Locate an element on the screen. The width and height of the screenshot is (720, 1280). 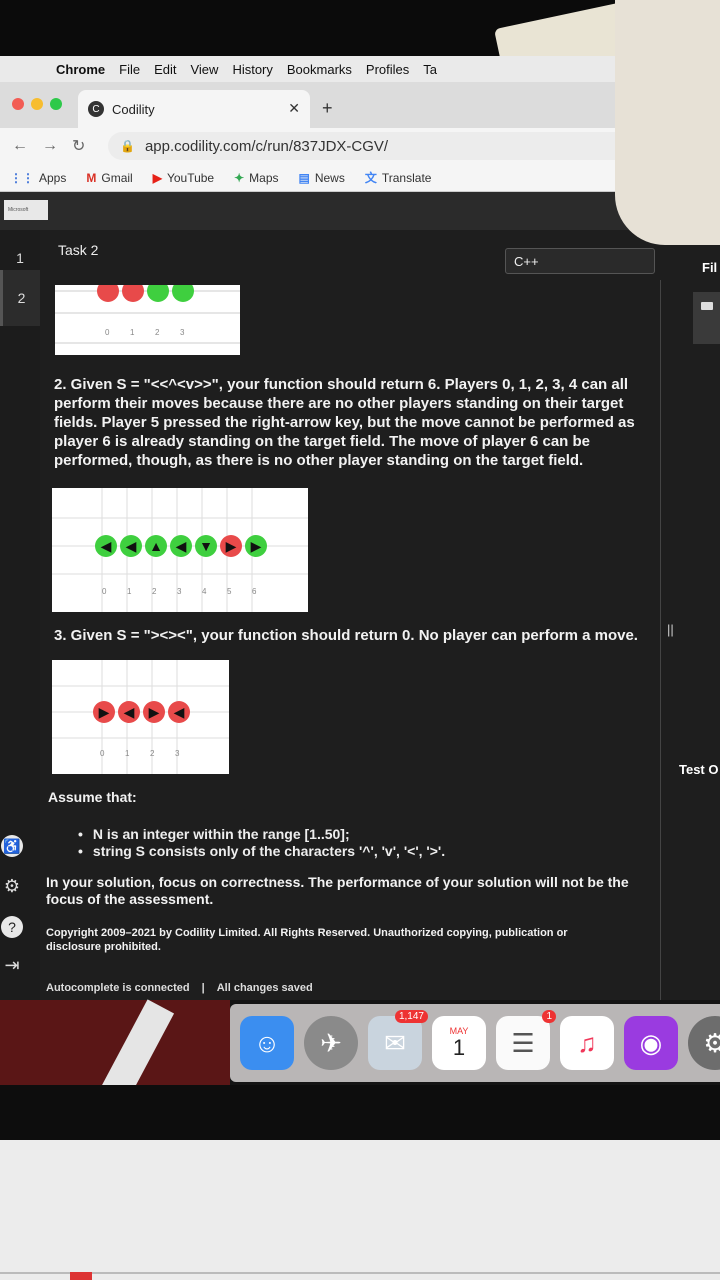
bookmark-youtube: ▶ YouTube is located at coordinates (183, 178).